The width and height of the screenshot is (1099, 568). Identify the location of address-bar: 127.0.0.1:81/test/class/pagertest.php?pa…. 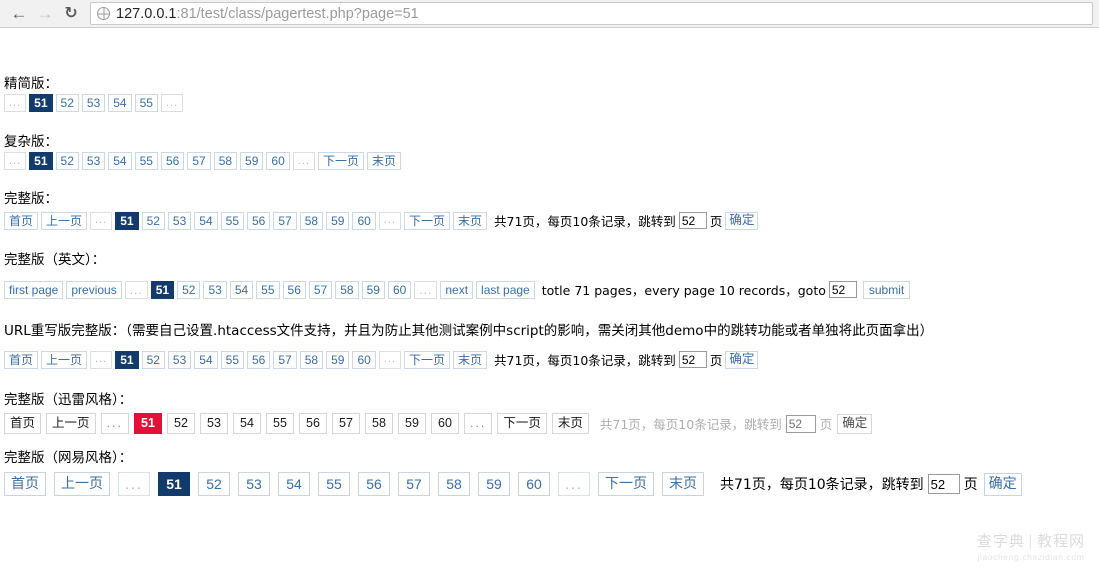
(591, 13).